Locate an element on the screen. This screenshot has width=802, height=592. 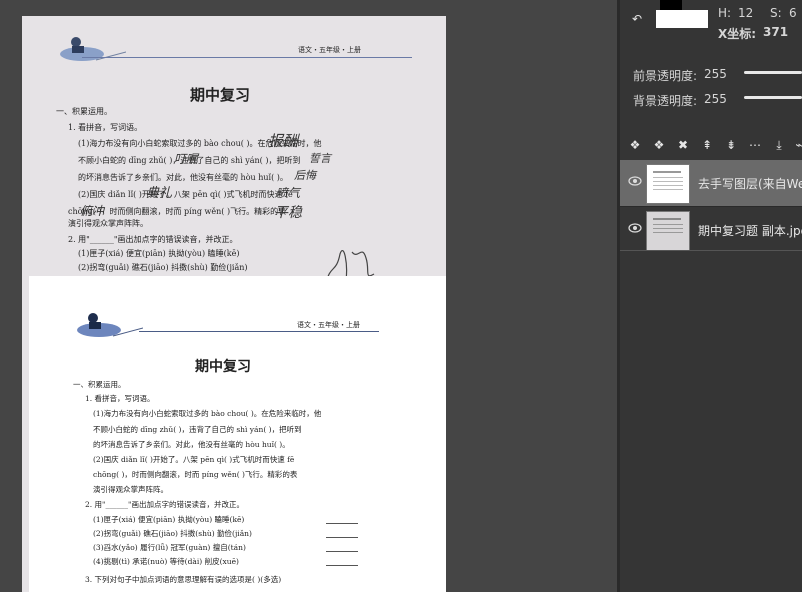
layer-down-icon: ⇟ is located at coordinates (731, 145).